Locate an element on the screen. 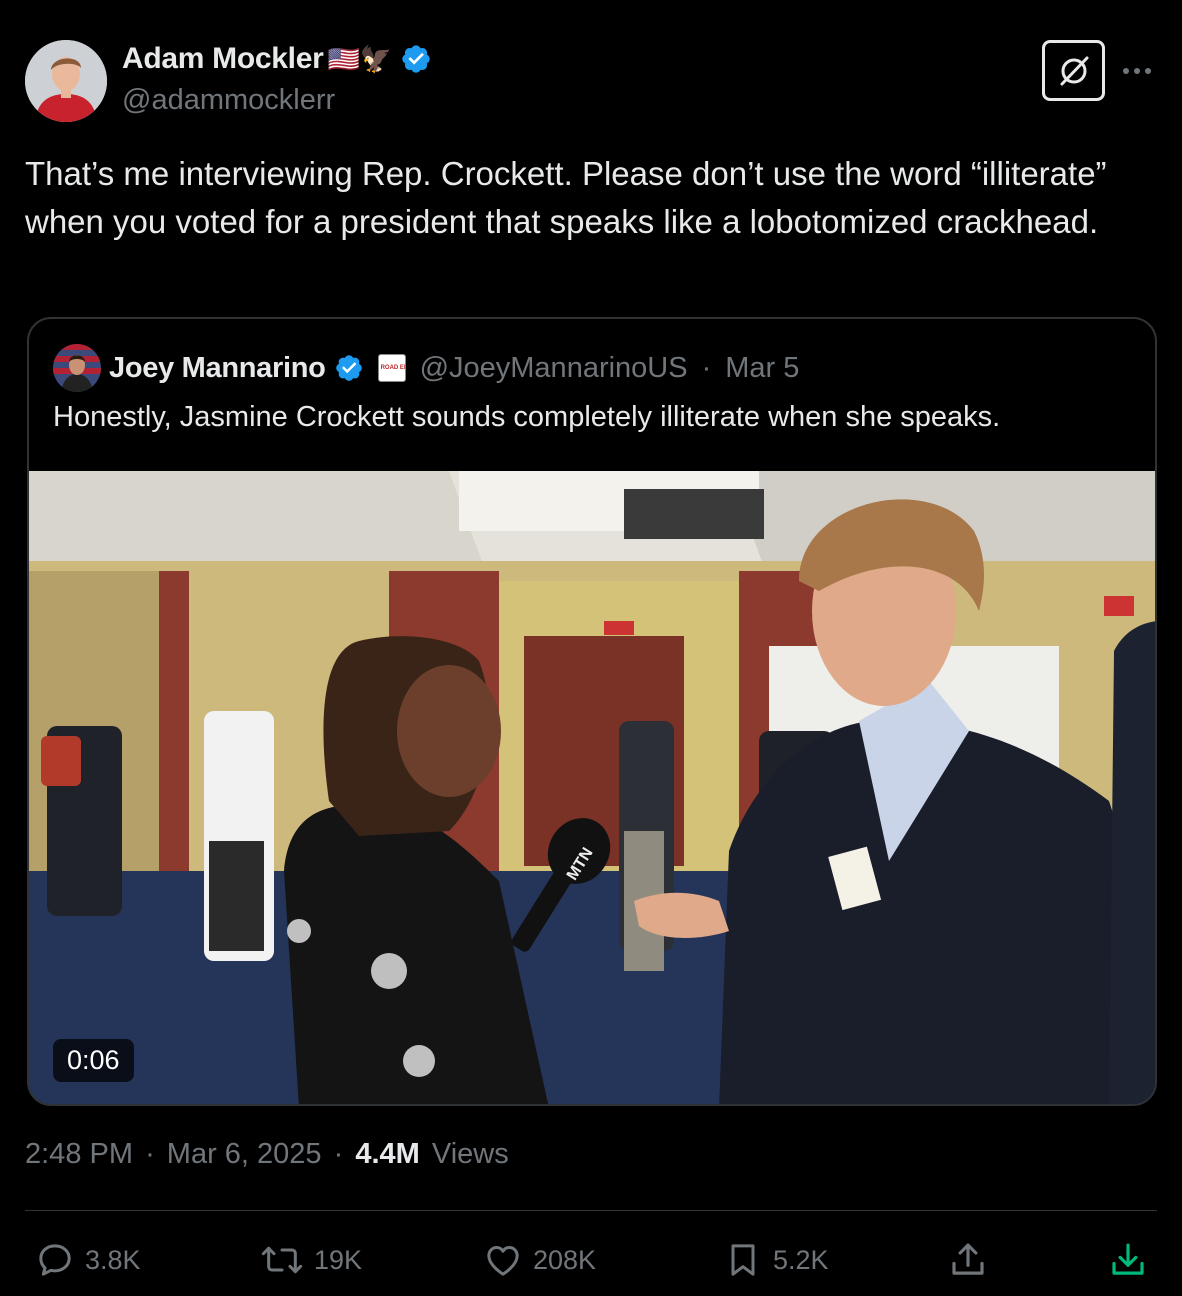  repost-button: 19K is located at coordinates (311, 1260).